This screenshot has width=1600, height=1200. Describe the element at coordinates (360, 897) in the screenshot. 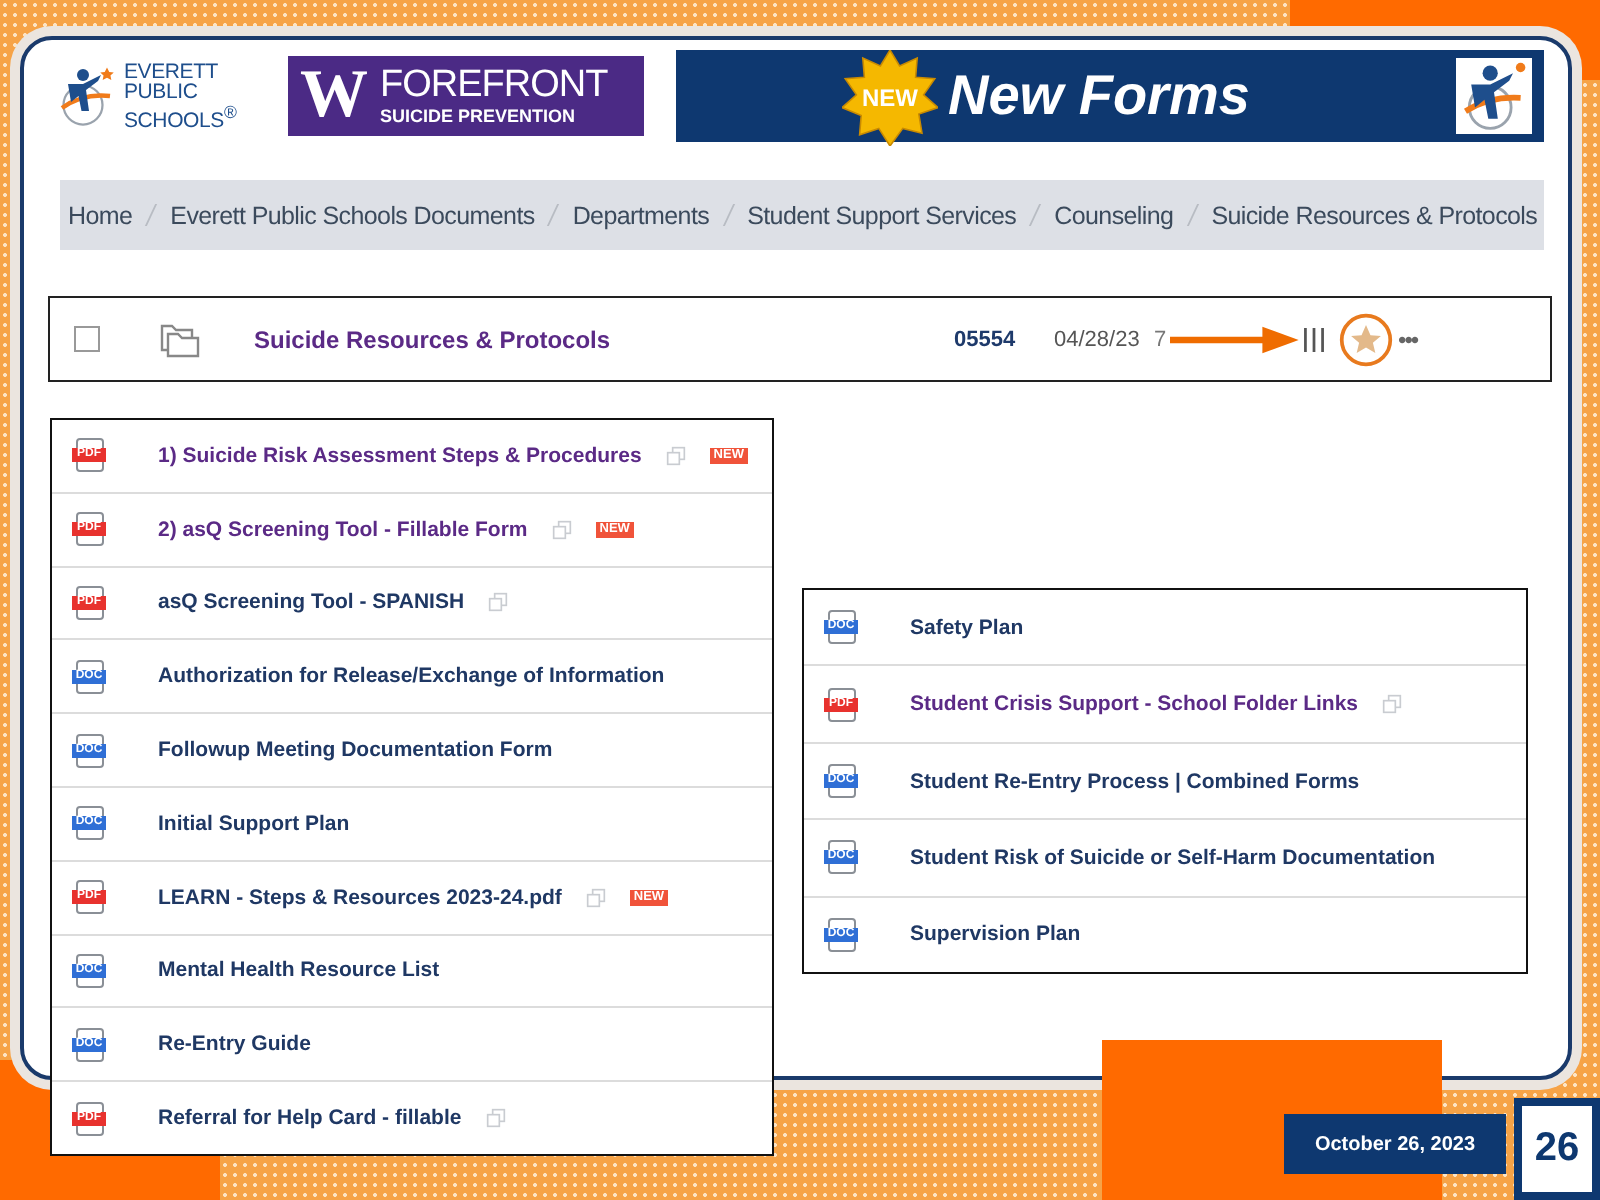

I see `file-link: LEARN - Steps & Resources 2023-24.pdf` at that location.